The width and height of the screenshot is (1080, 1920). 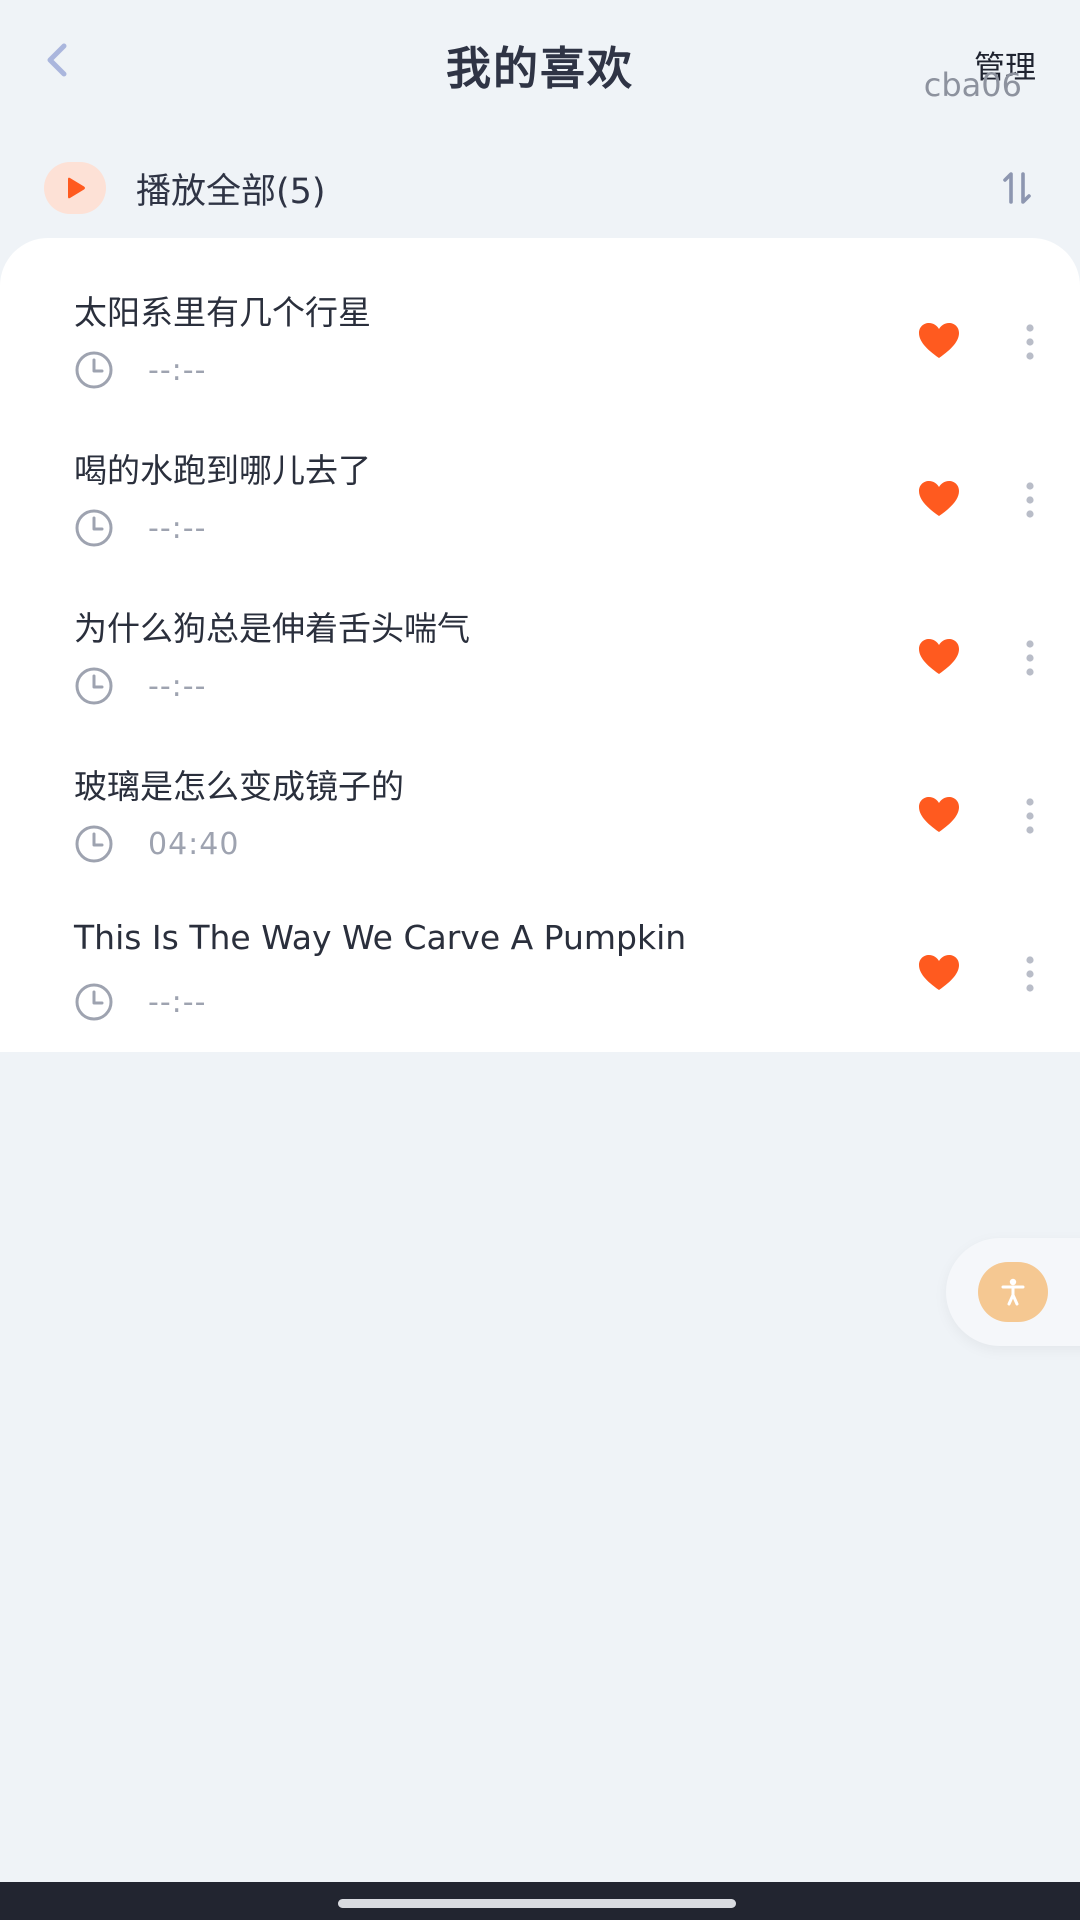 What do you see at coordinates (540, 633) in the screenshot?
I see `list-item: 为什么狗总是伸着舌头喘气 --:--` at bounding box center [540, 633].